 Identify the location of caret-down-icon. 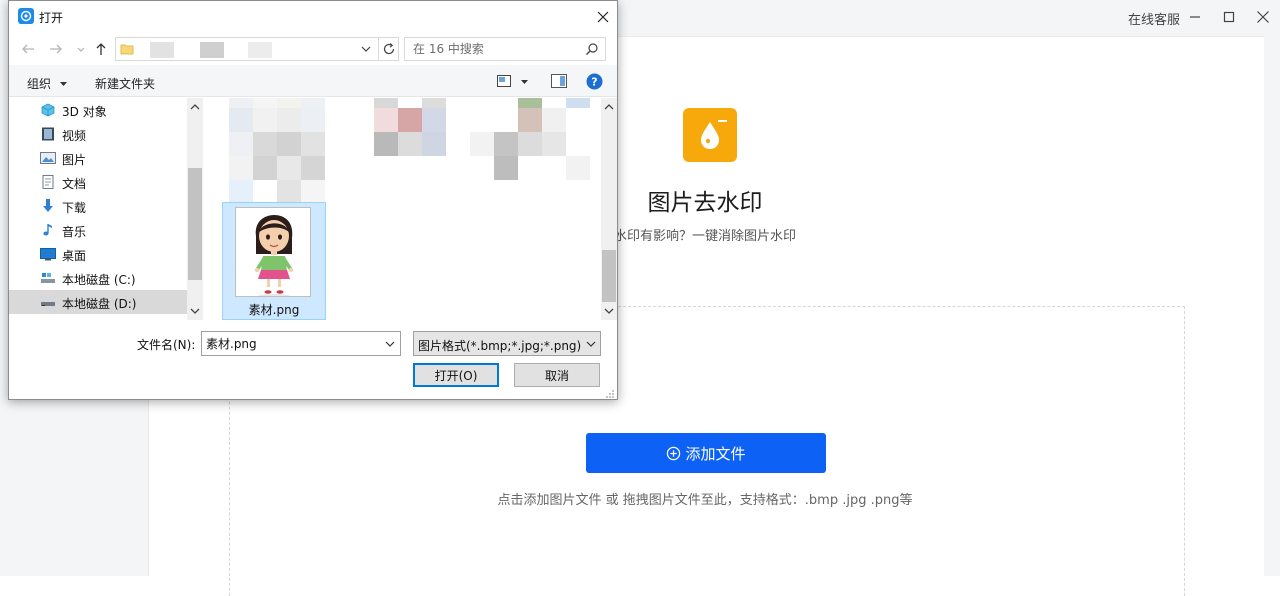
(524, 82).